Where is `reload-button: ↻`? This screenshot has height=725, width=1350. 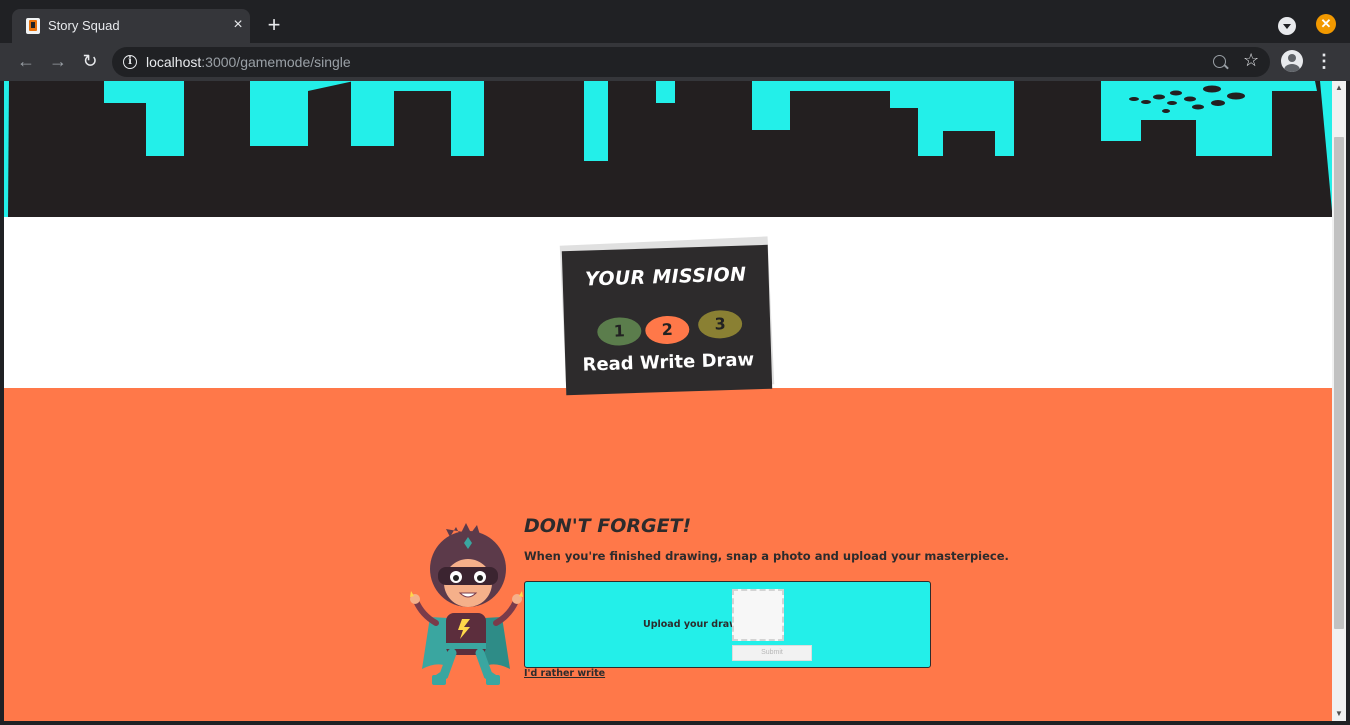
reload-button: ↻ is located at coordinates (90, 61).